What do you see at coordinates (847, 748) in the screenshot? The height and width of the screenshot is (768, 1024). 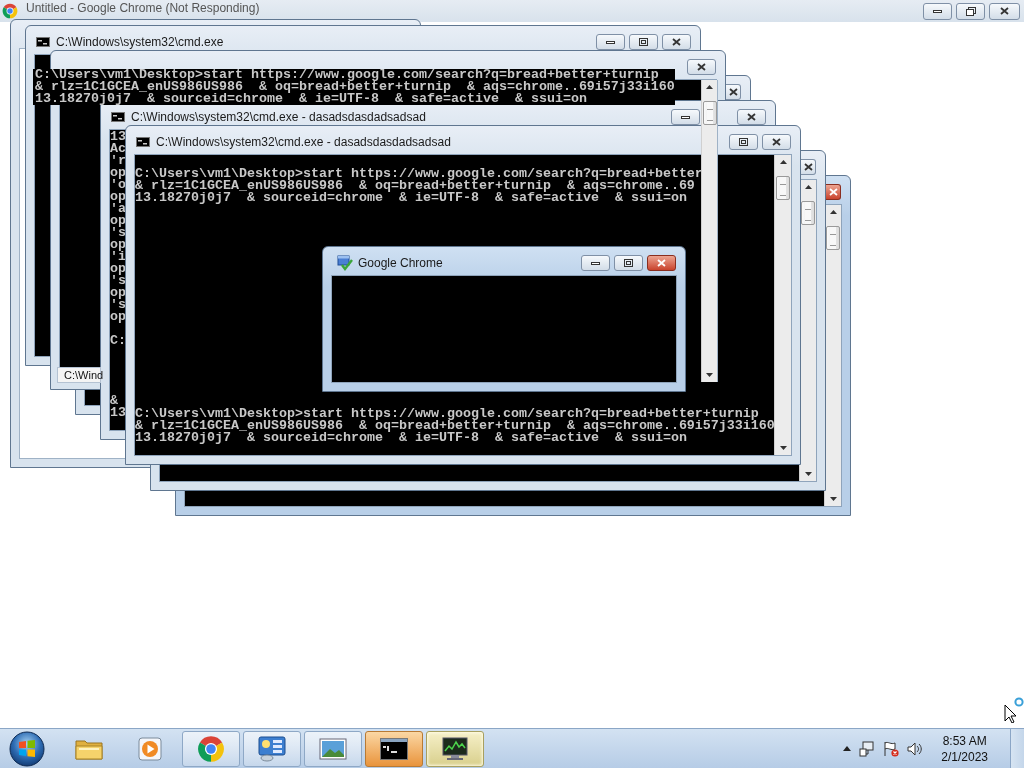 I see `chevron-up-icon` at bounding box center [847, 748].